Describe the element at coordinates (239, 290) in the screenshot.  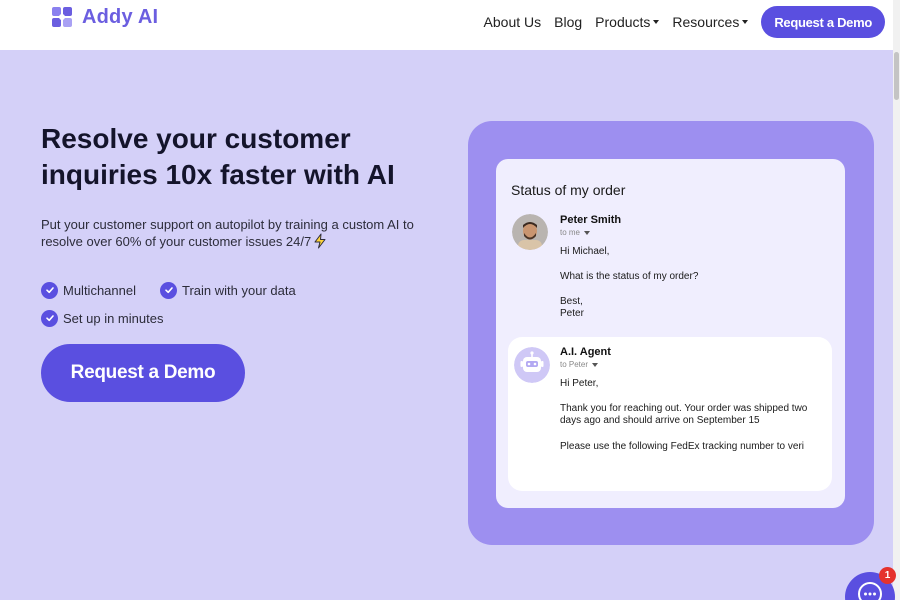
I see `feature-label: Train with your data` at that location.